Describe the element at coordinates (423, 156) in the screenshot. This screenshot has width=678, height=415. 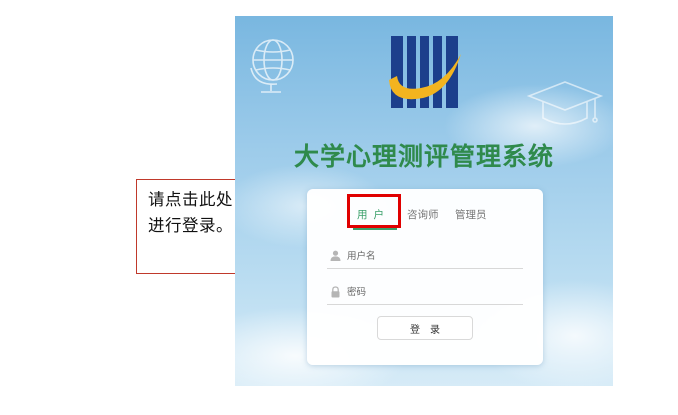
I see `system-title: 大学心理测评管理系统` at that location.